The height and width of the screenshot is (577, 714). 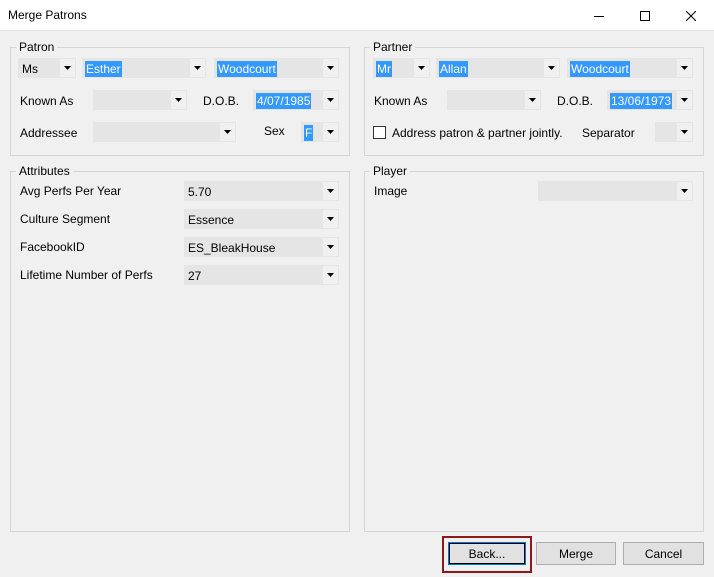 I want to click on partner-last-name-combo: Woodcourt, so click(x=630, y=68).